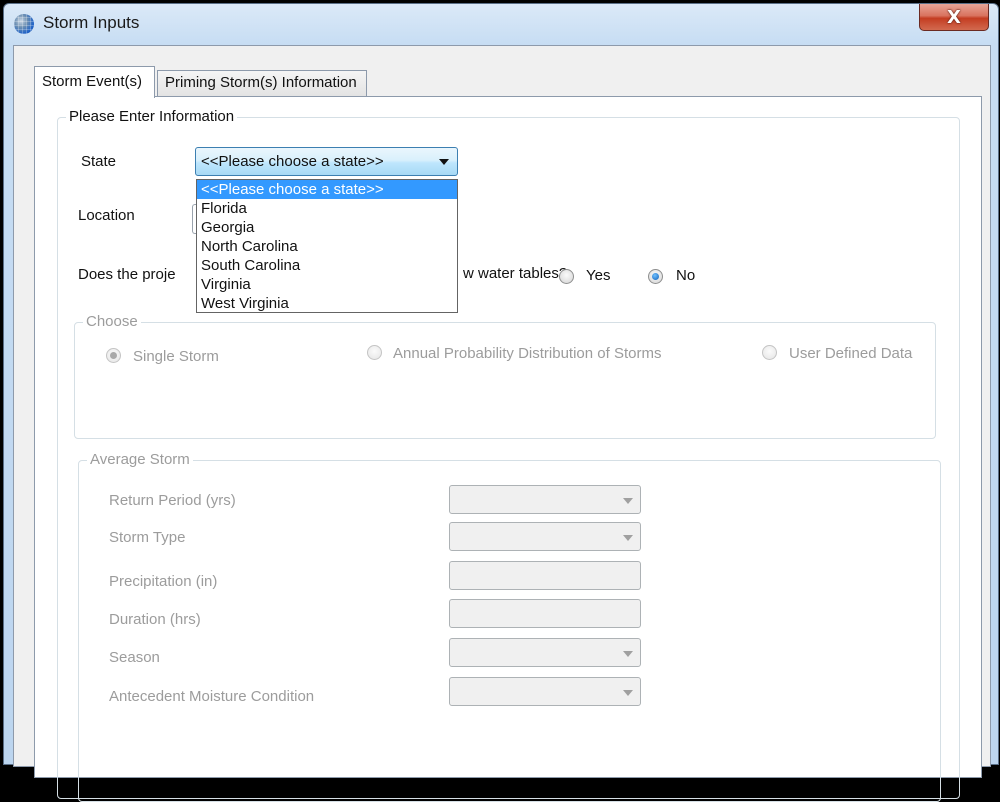 This screenshot has width=1000, height=802. I want to click on choose-group-legend: Choose, so click(112, 321).